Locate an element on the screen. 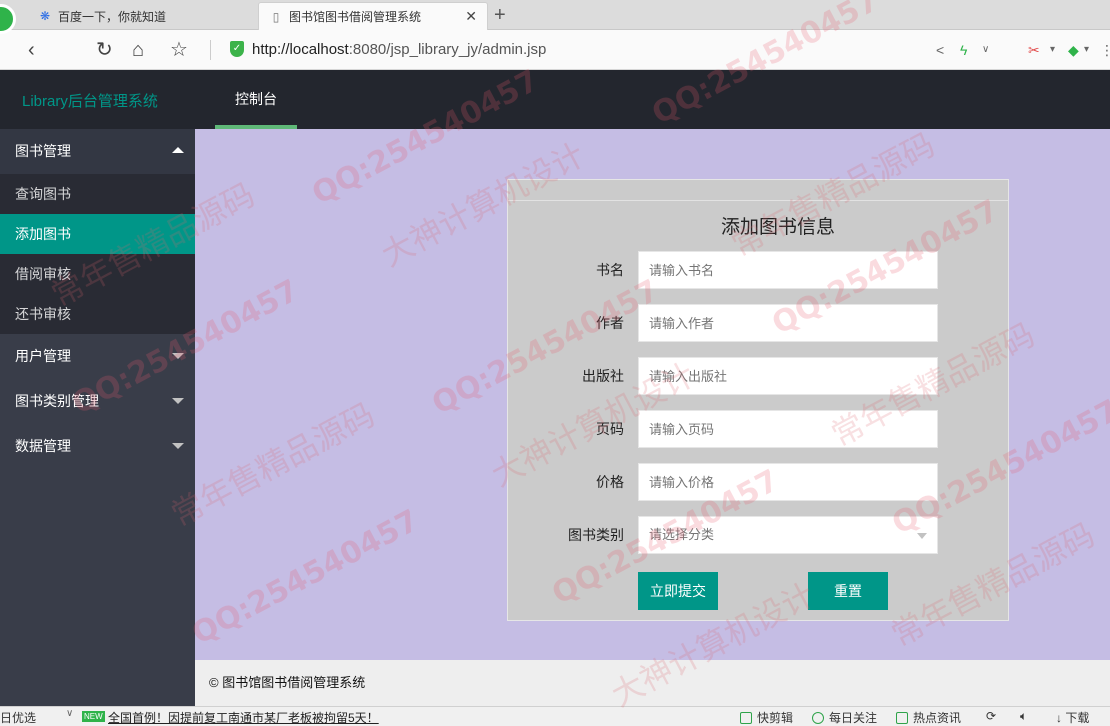 The width and height of the screenshot is (1110, 726). statusbar-item-label: 快剪辑 is located at coordinates (775, 718).